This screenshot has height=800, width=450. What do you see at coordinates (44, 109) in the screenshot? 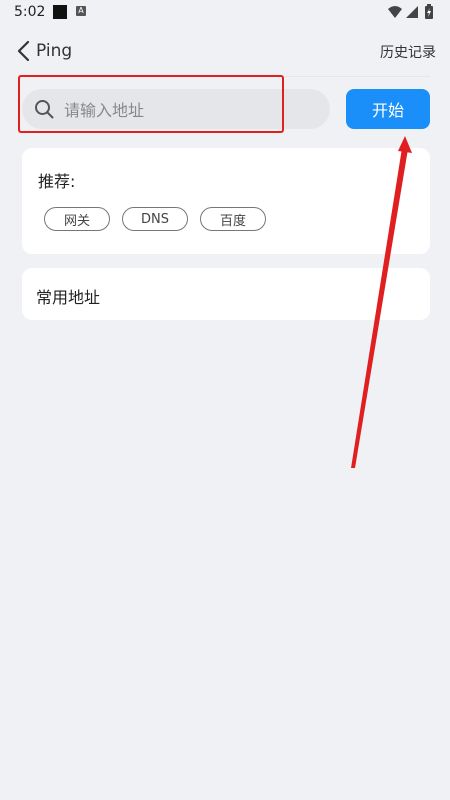
I see `search-icon` at bounding box center [44, 109].